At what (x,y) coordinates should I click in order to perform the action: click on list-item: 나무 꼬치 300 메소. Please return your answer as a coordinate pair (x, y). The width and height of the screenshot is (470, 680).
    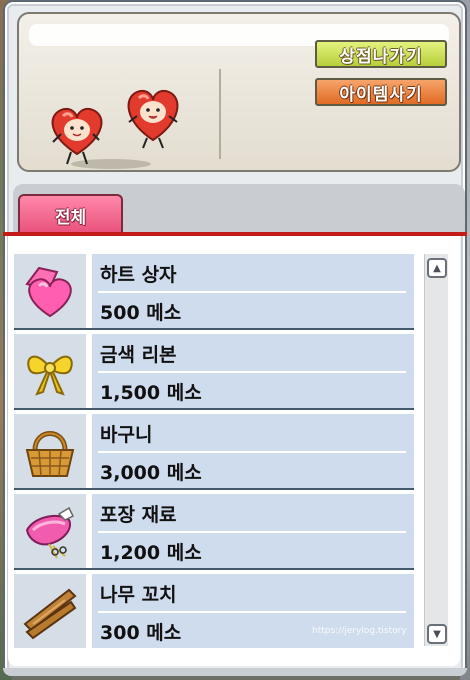
    Looking at the image, I should click on (214, 611).